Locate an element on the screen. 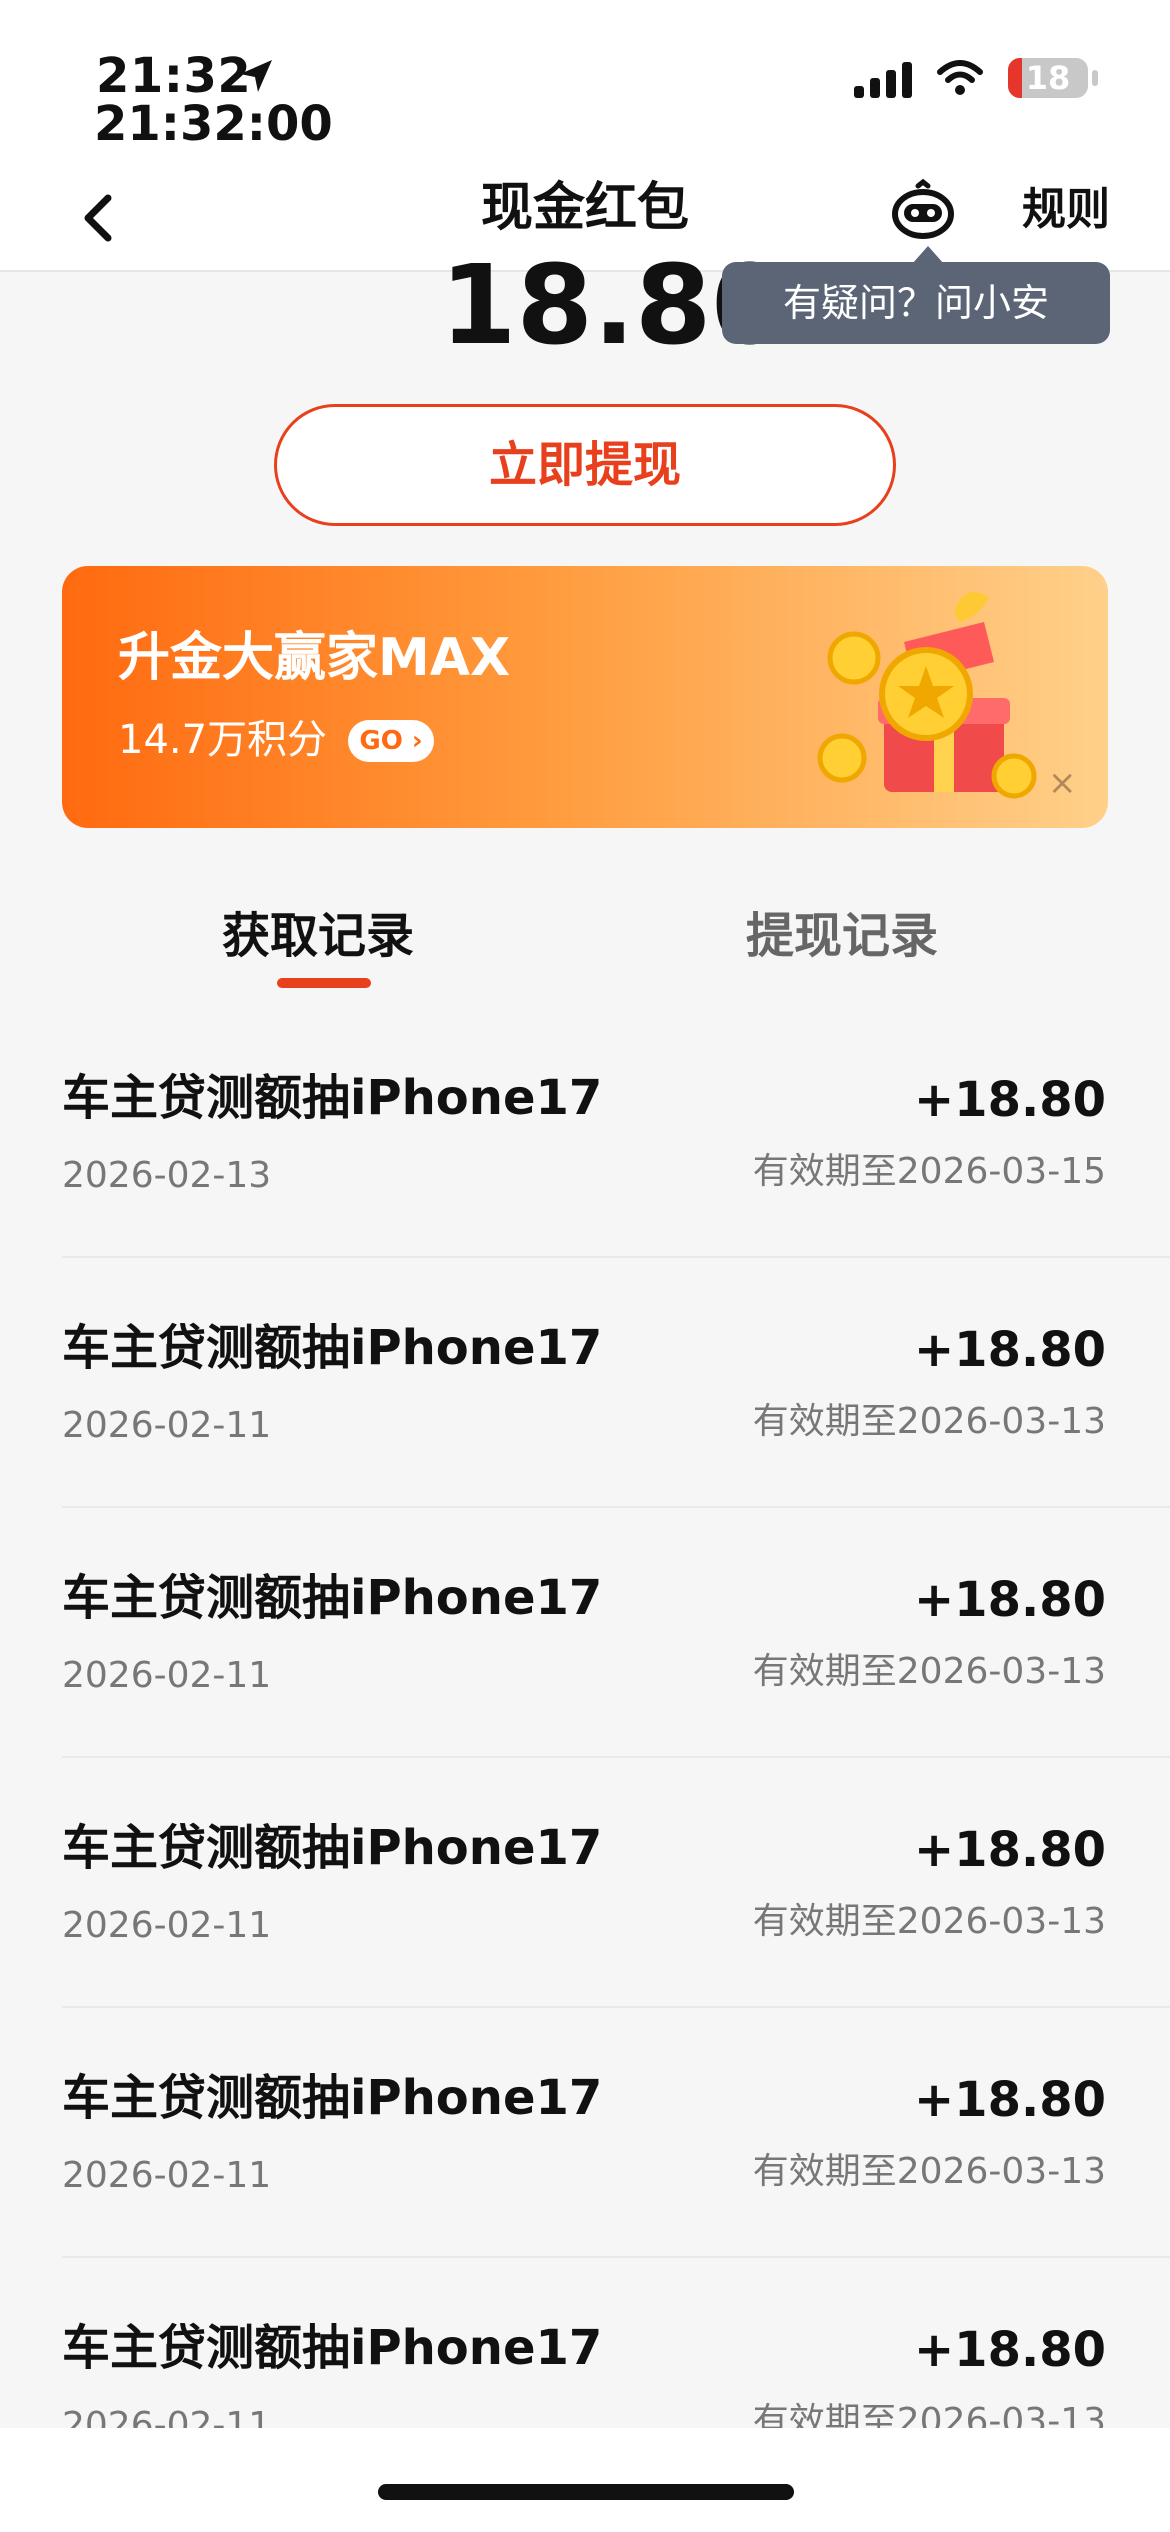 Image resolution: width=1170 pixels, height=2532 pixels. banner-subtitle: 14.7万积分 is located at coordinates (223, 740).